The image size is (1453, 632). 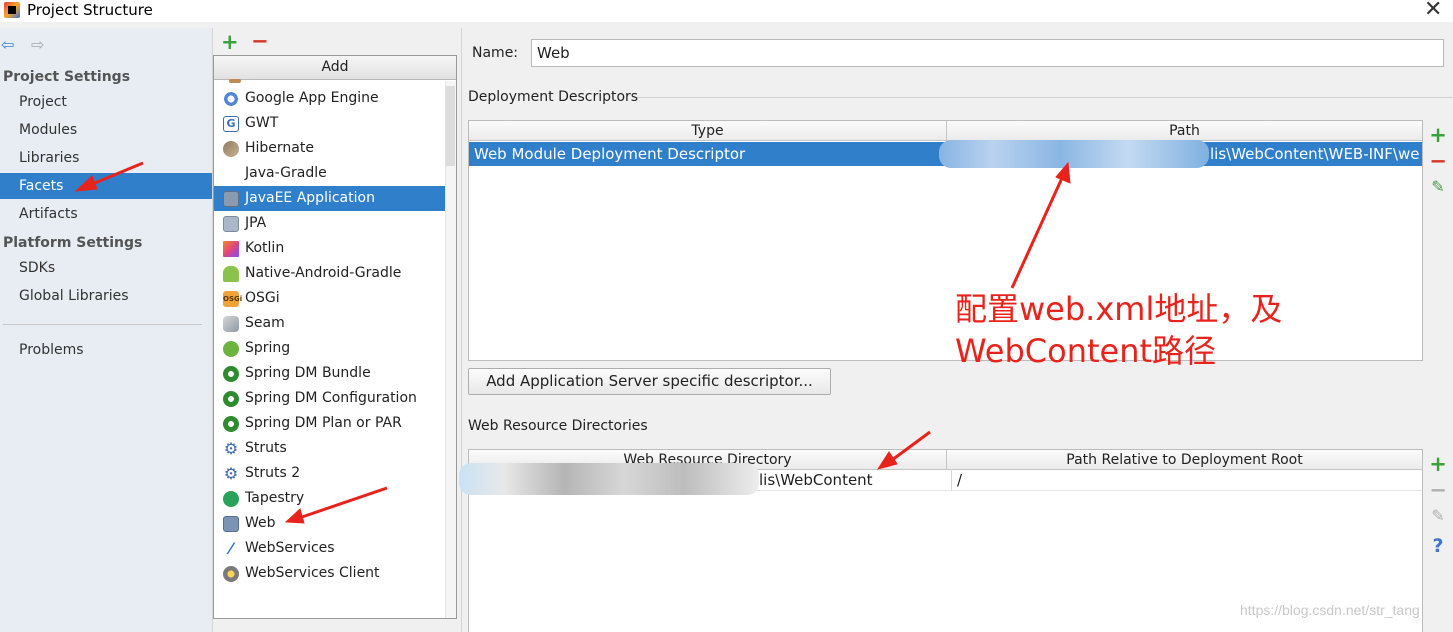 I want to click on title-bar: Project Structure ✕, so click(x=726, y=11).